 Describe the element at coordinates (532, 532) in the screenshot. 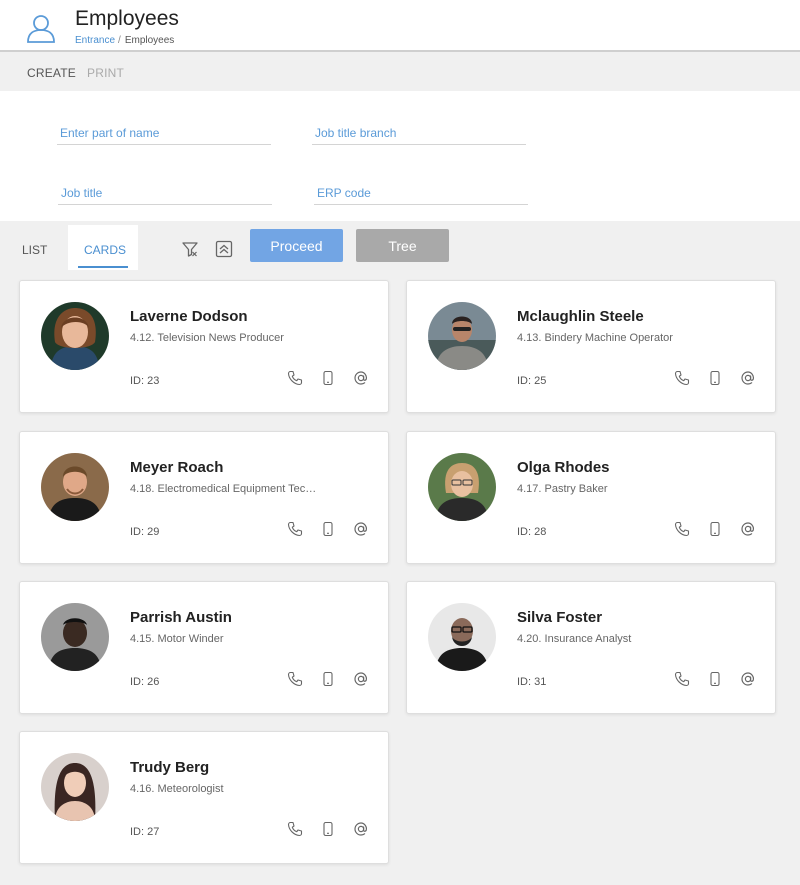

I see `employee-id: ID: 28` at that location.